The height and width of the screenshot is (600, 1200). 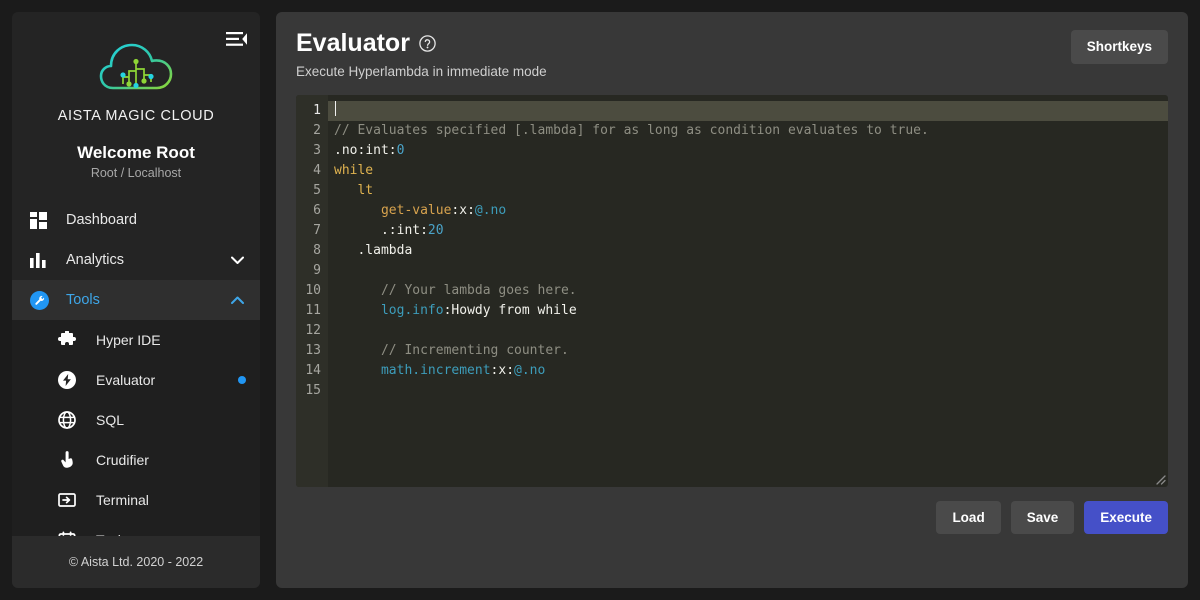 I want to click on sidebar-item-analytics: Analytics, so click(x=136, y=260).